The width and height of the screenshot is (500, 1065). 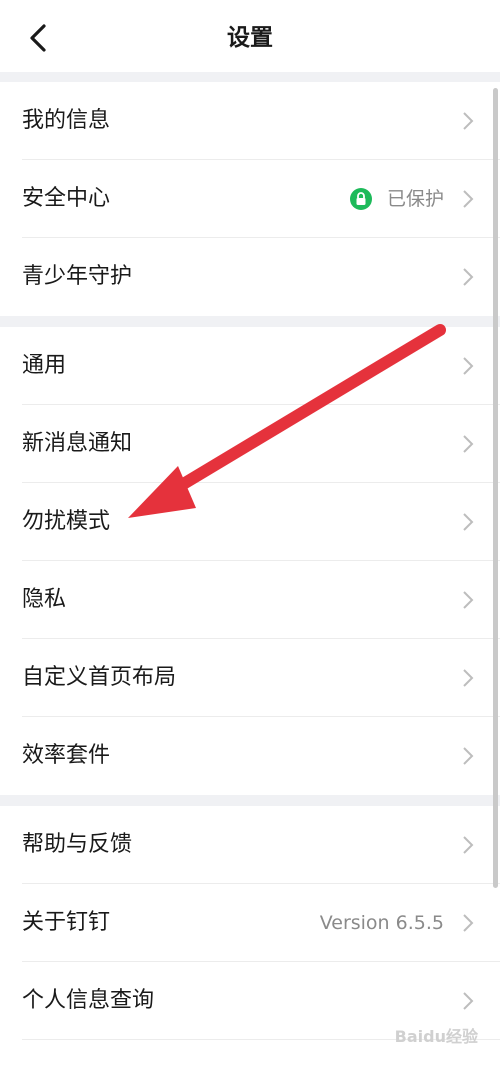 What do you see at coordinates (250, 923) in the screenshot?
I see `settings-item-about: 关于钉钉 Version 6.5.5` at bounding box center [250, 923].